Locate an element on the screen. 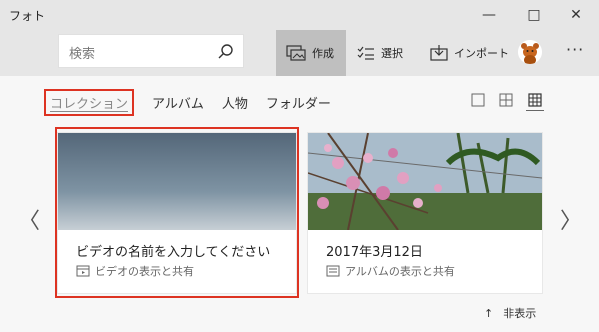 The width and height of the screenshot is (599, 332). import-icon is located at coordinates (439, 53).